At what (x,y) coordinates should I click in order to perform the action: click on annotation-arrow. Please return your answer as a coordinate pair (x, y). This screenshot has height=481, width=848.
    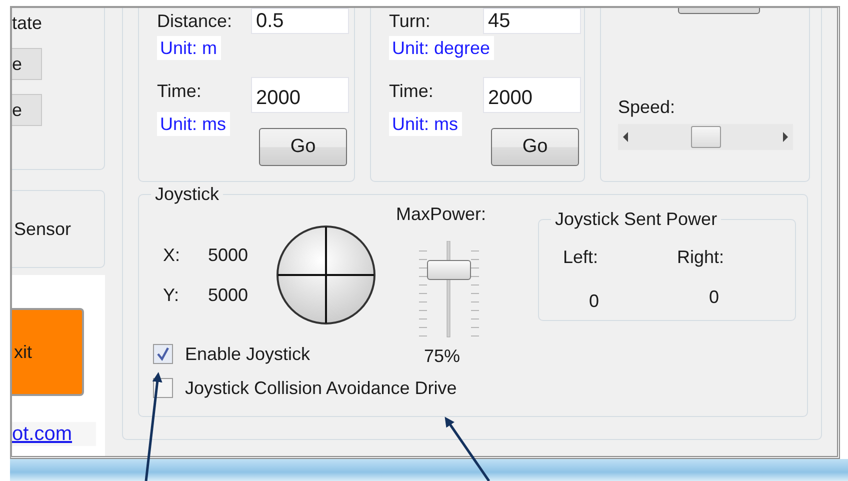
    Looking at the image, I should click on (467, 448).